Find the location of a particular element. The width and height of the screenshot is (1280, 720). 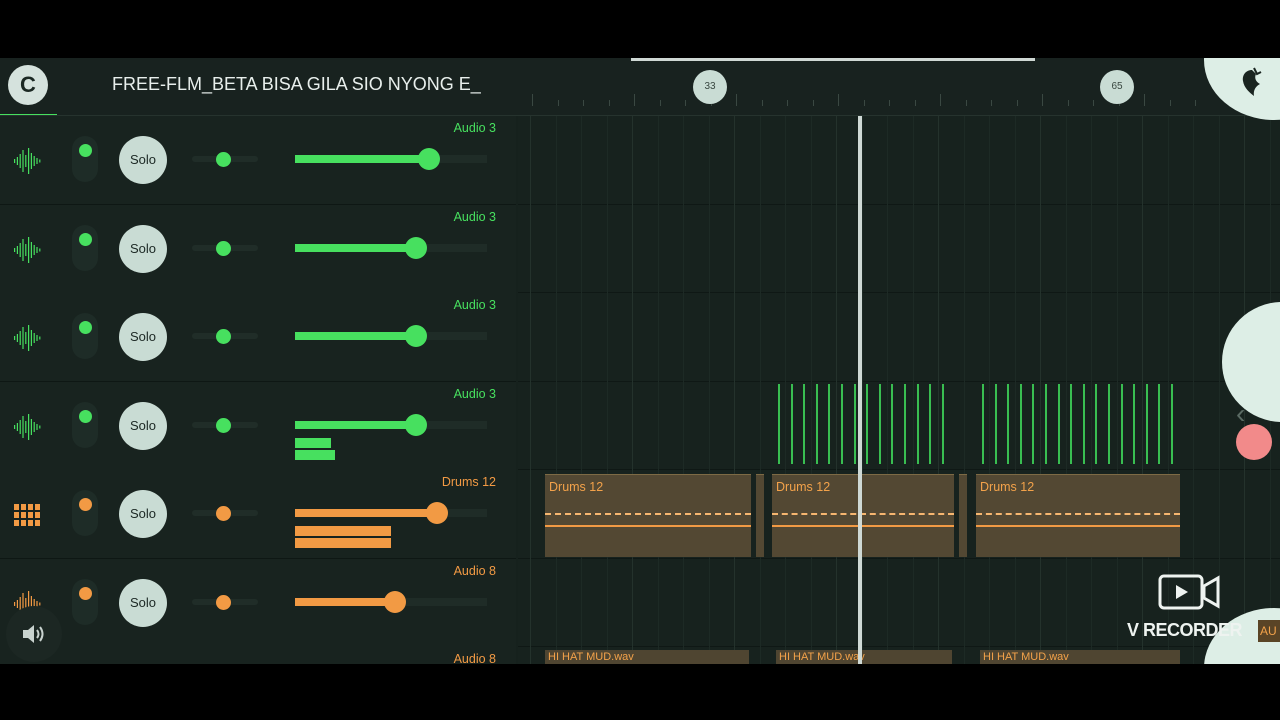

bar-marker-33: 33 is located at coordinates (710, 87).